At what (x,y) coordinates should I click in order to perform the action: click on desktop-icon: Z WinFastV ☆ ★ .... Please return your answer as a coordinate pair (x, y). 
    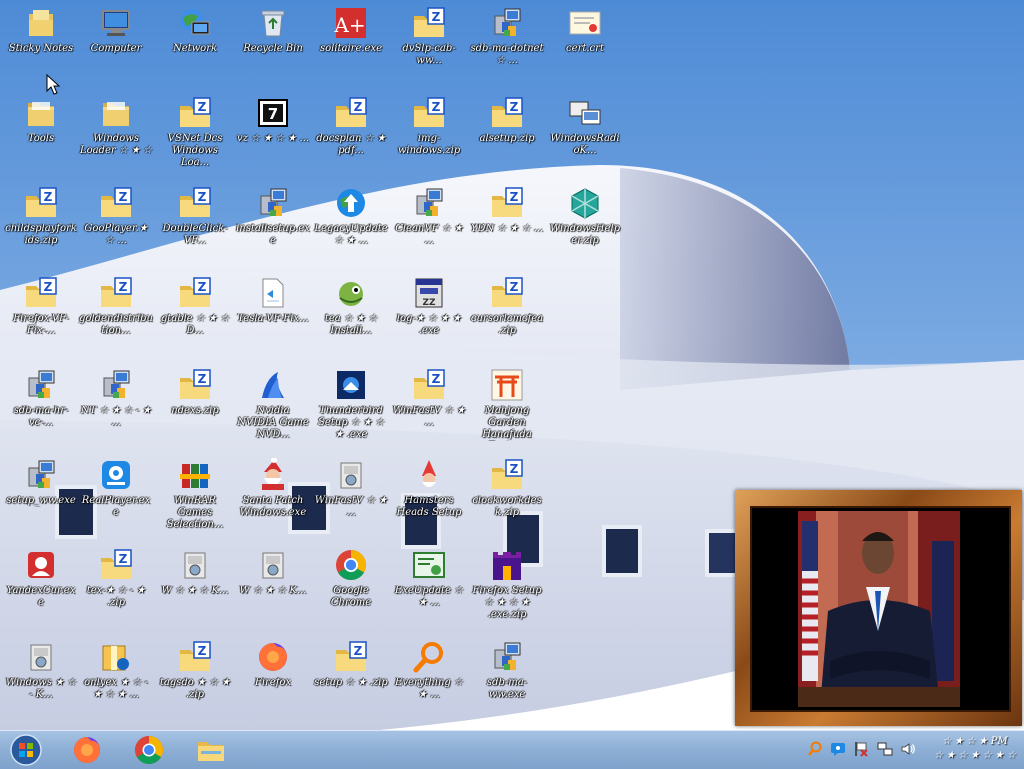
    Looking at the image, I should click on (429, 408).